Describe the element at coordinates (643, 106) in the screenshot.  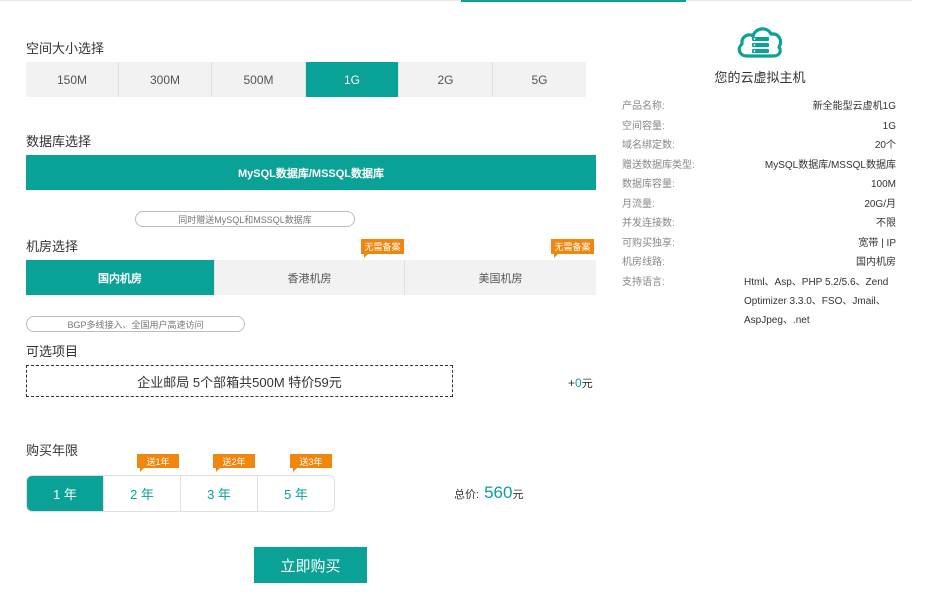
I see `spec-key: 产品名称:` at that location.